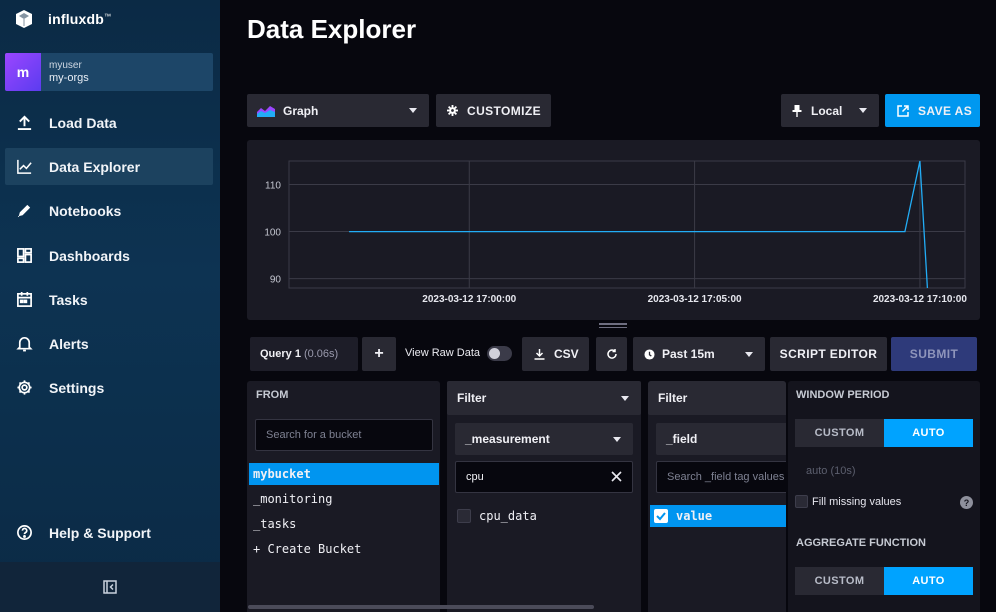 Image resolution: width=996 pixels, height=612 pixels. What do you see at coordinates (475, 477) in the screenshot?
I see `tag-value-search-text: cpu` at bounding box center [475, 477].